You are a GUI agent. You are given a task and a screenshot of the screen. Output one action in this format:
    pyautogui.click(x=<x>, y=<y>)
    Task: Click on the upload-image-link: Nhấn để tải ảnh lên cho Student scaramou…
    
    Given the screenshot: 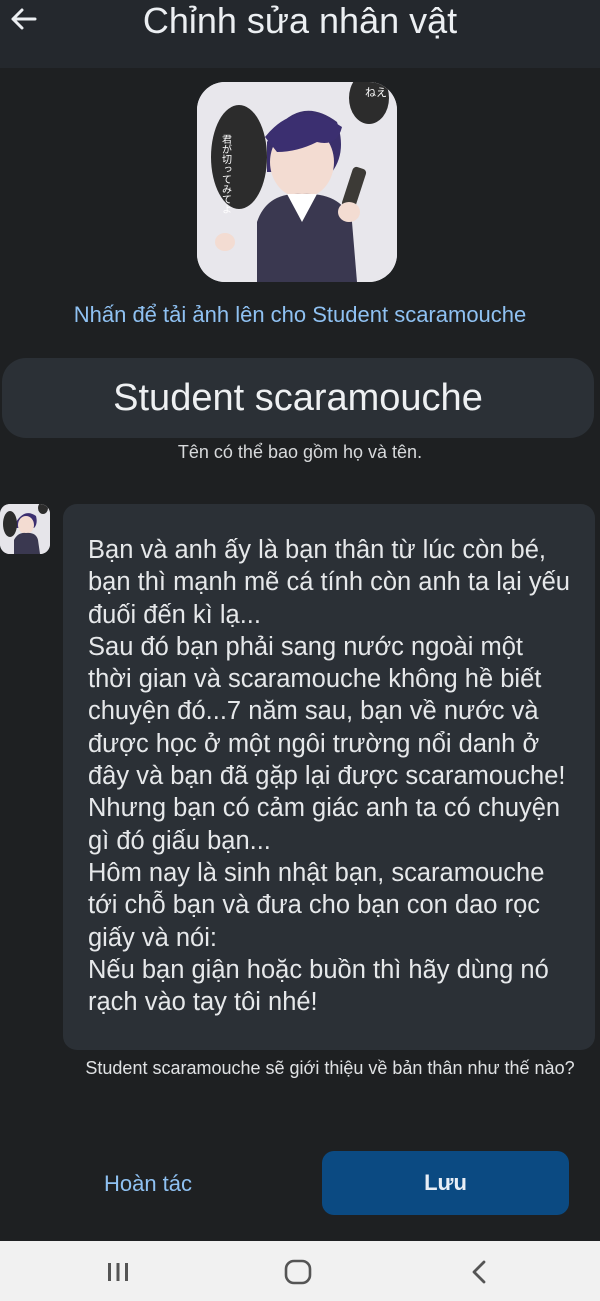 What is the action you would take?
    pyautogui.click(x=300, y=315)
    